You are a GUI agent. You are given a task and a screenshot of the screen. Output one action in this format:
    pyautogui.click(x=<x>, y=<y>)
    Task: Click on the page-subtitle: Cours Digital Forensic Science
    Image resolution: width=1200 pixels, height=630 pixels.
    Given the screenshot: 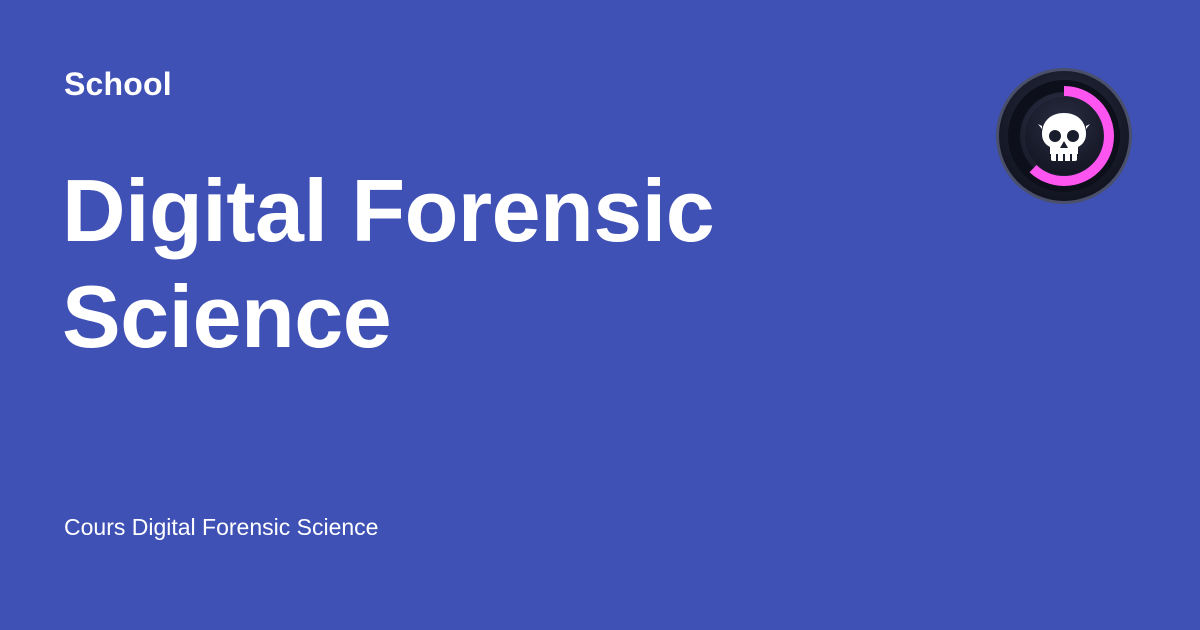 What is the action you would take?
    pyautogui.click(x=221, y=527)
    